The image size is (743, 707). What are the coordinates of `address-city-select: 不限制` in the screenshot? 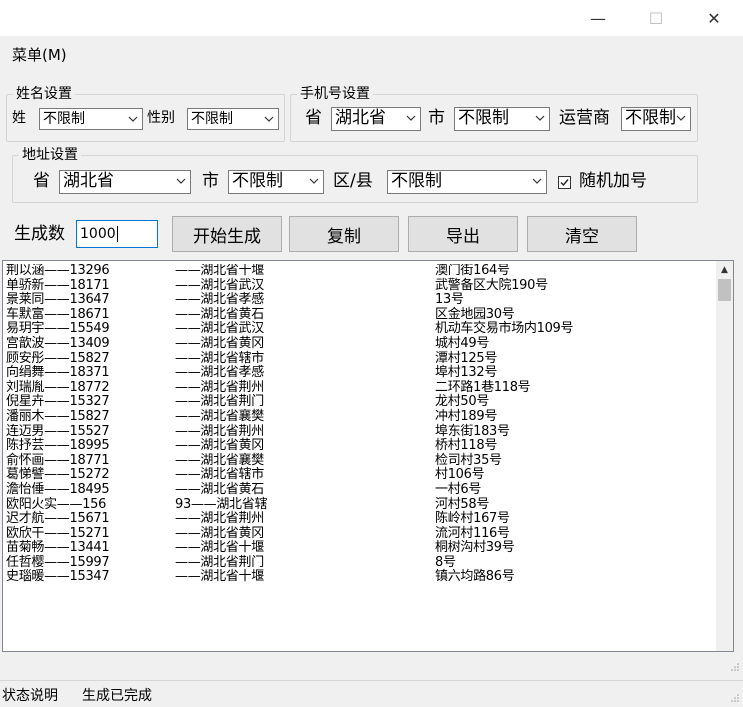 It's located at (276, 182).